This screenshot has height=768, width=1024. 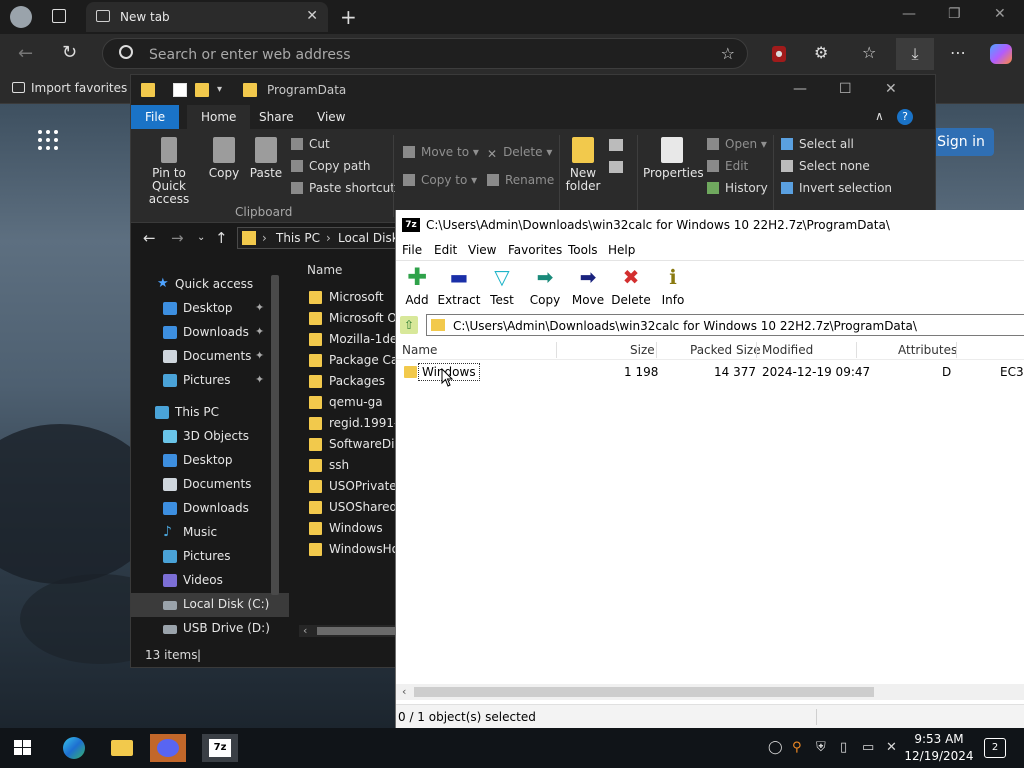 I want to click on 7zip-taskbar-icon: 7z, so click(x=220, y=748).